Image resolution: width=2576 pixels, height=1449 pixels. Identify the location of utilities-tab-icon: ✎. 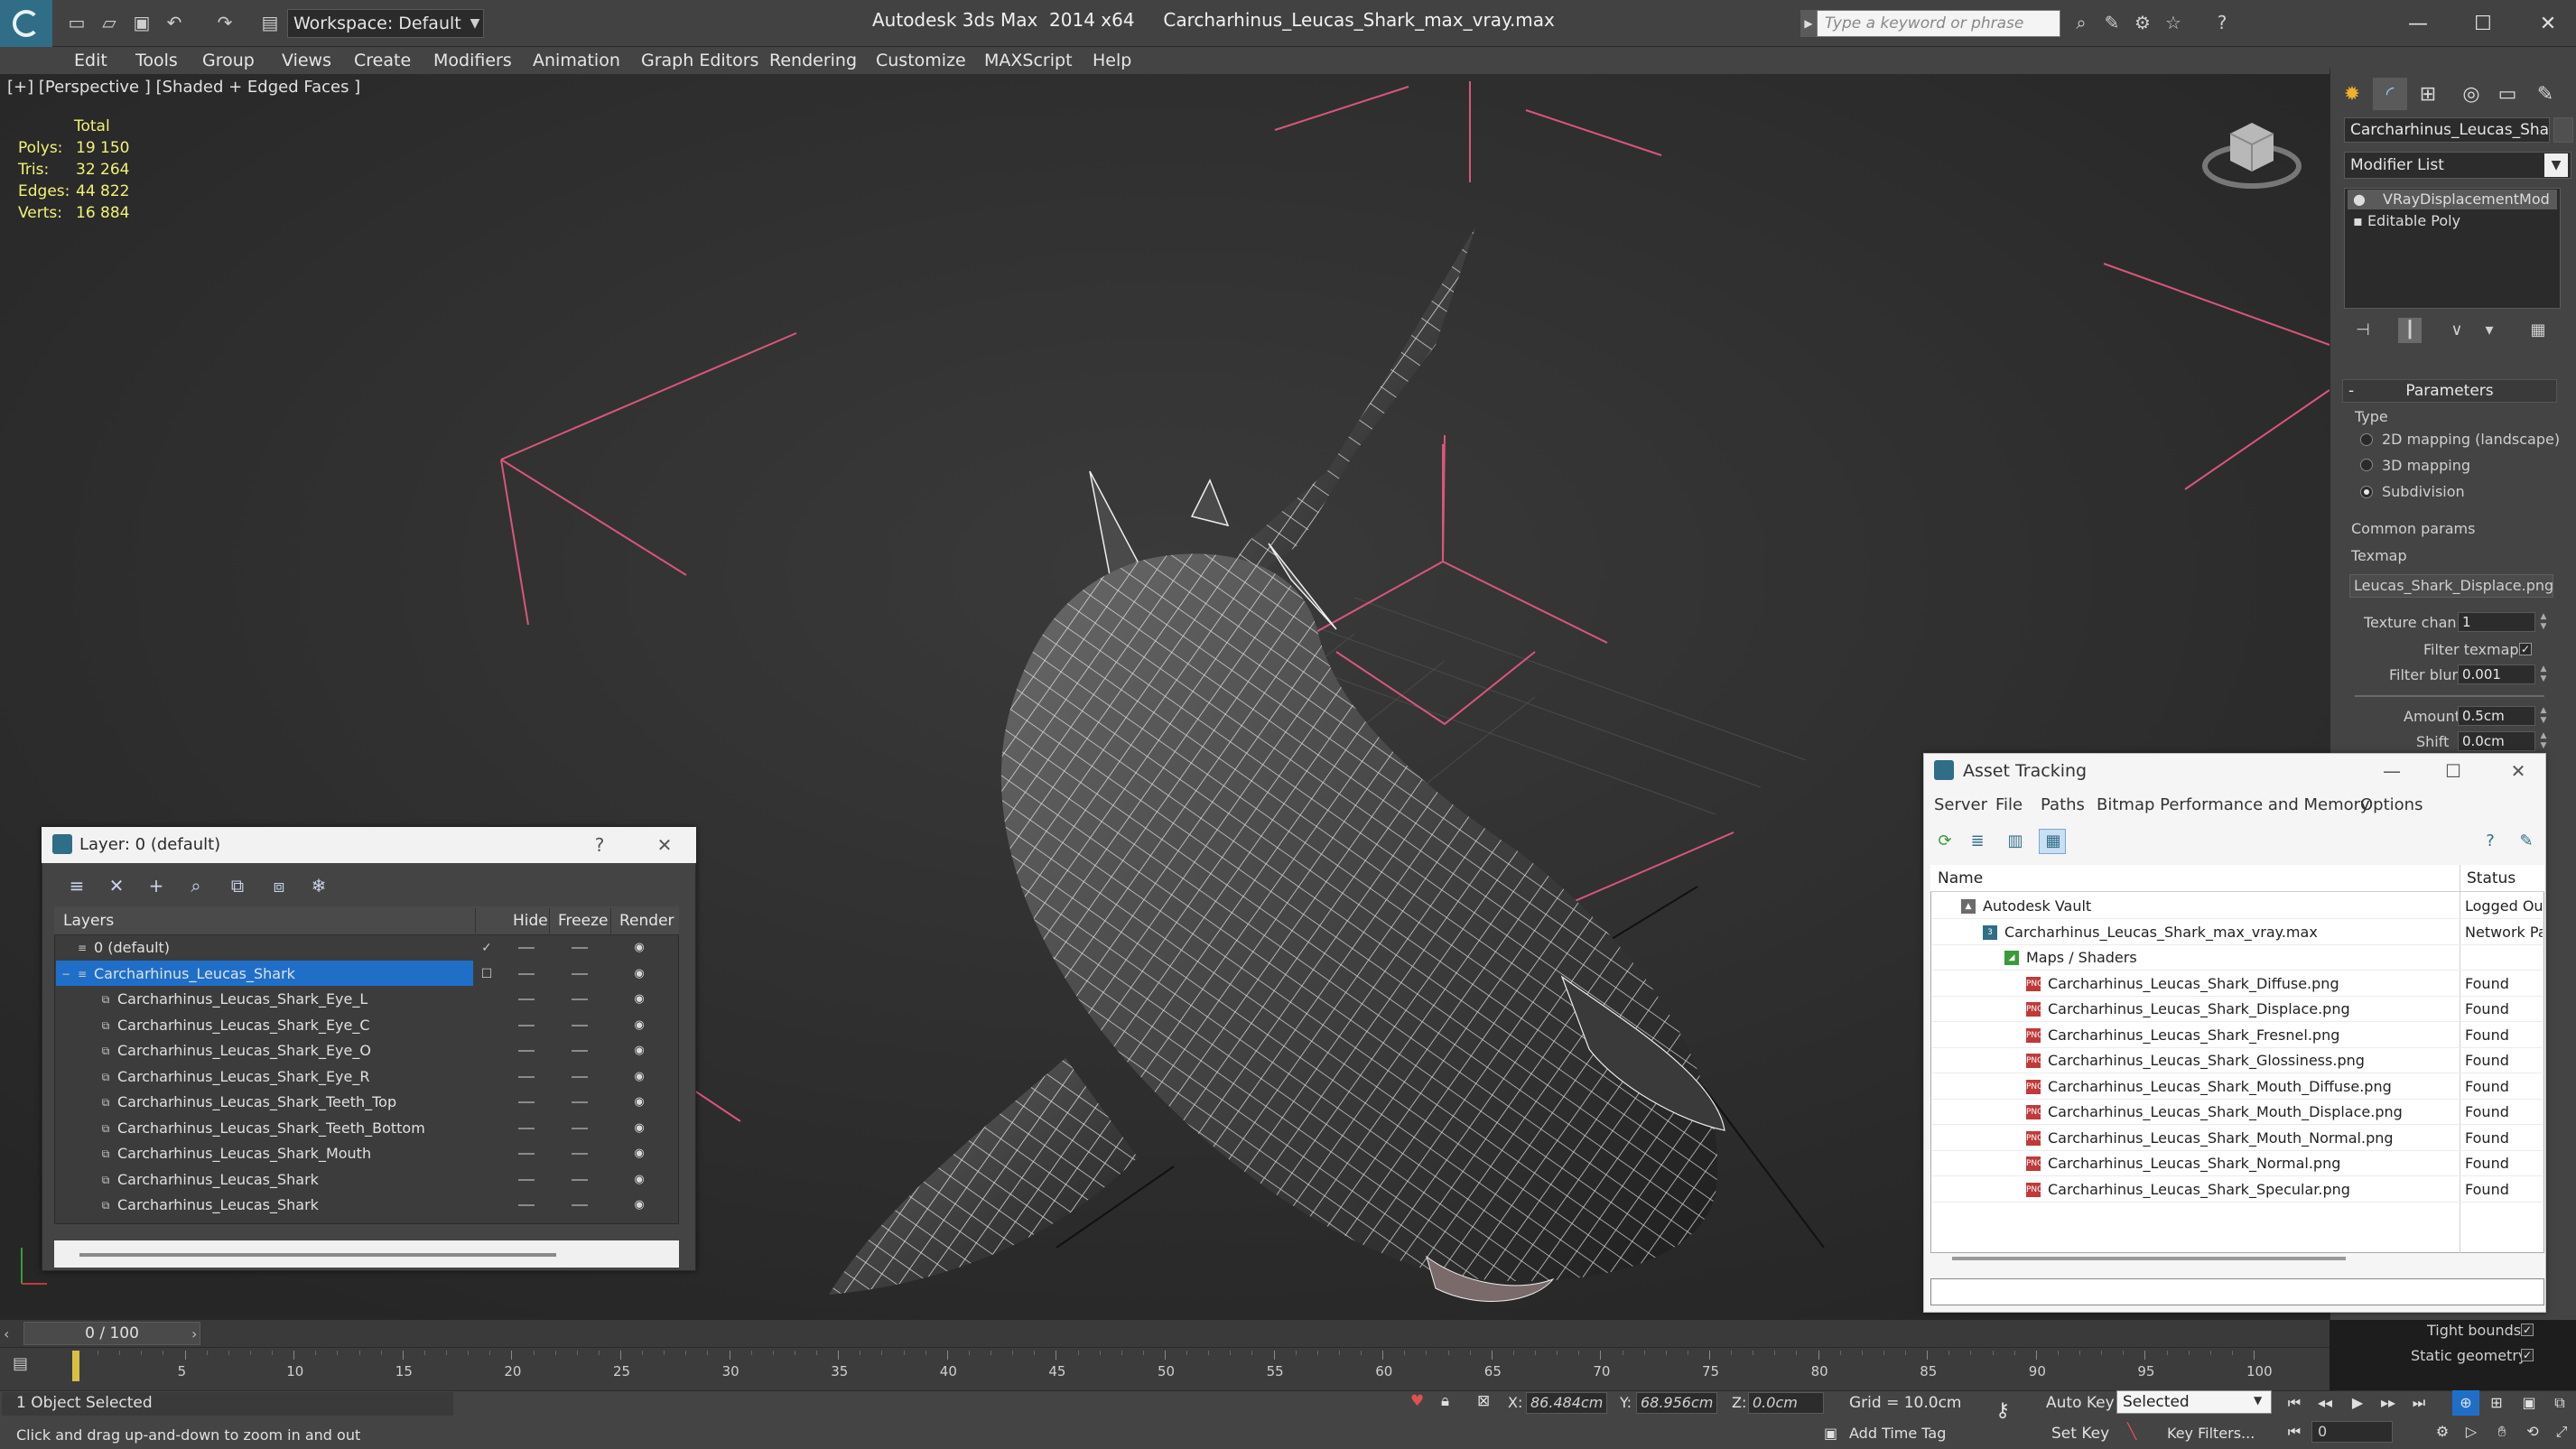
(2545, 94).